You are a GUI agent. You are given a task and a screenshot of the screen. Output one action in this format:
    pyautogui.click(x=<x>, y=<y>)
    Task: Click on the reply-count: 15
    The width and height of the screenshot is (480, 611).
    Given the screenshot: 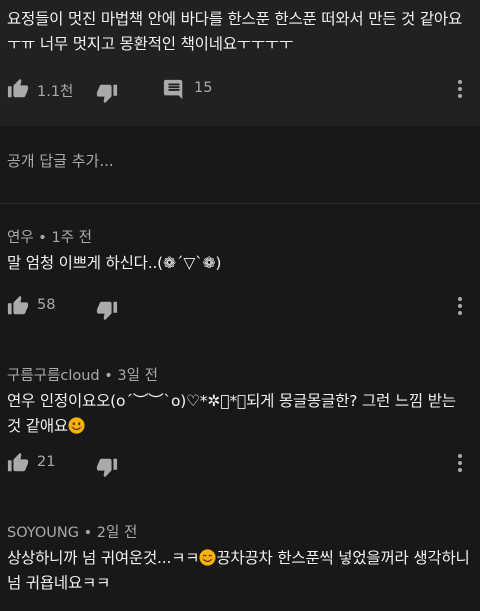 What is the action you would take?
    pyautogui.click(x=203, y=88)
    